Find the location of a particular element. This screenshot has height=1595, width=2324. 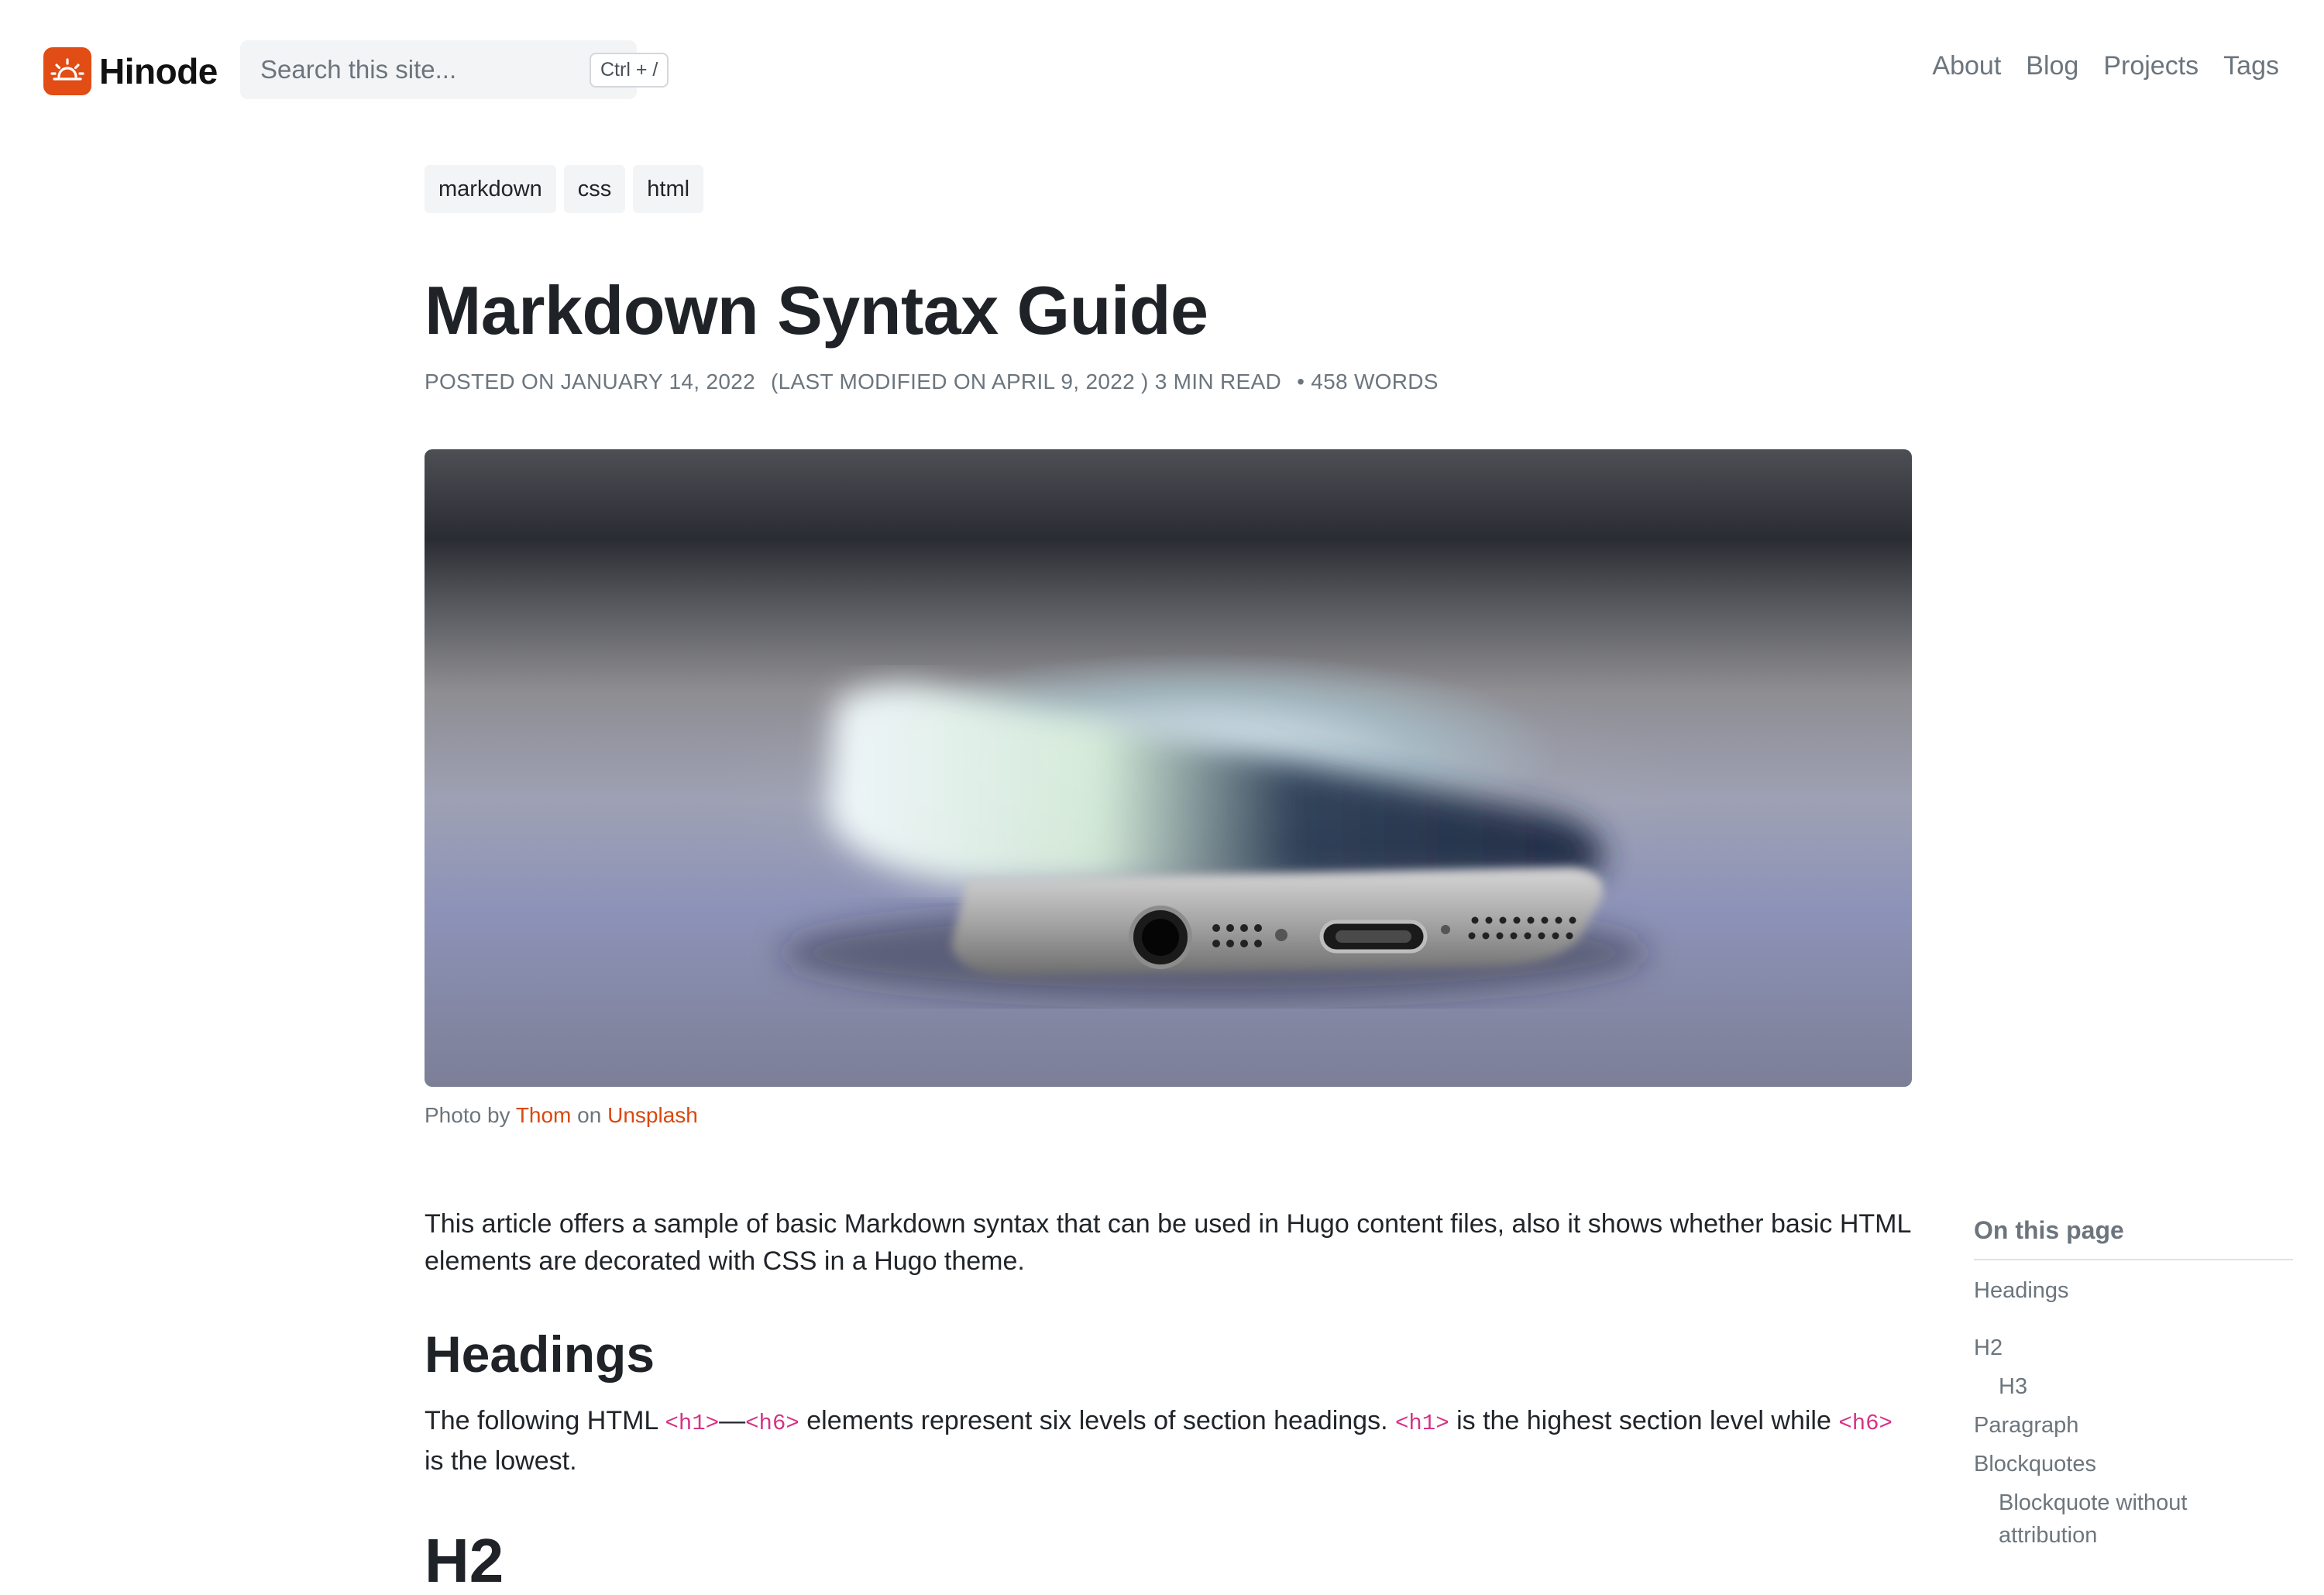

brand-name: Hinode is located at coordinates (158, 71).